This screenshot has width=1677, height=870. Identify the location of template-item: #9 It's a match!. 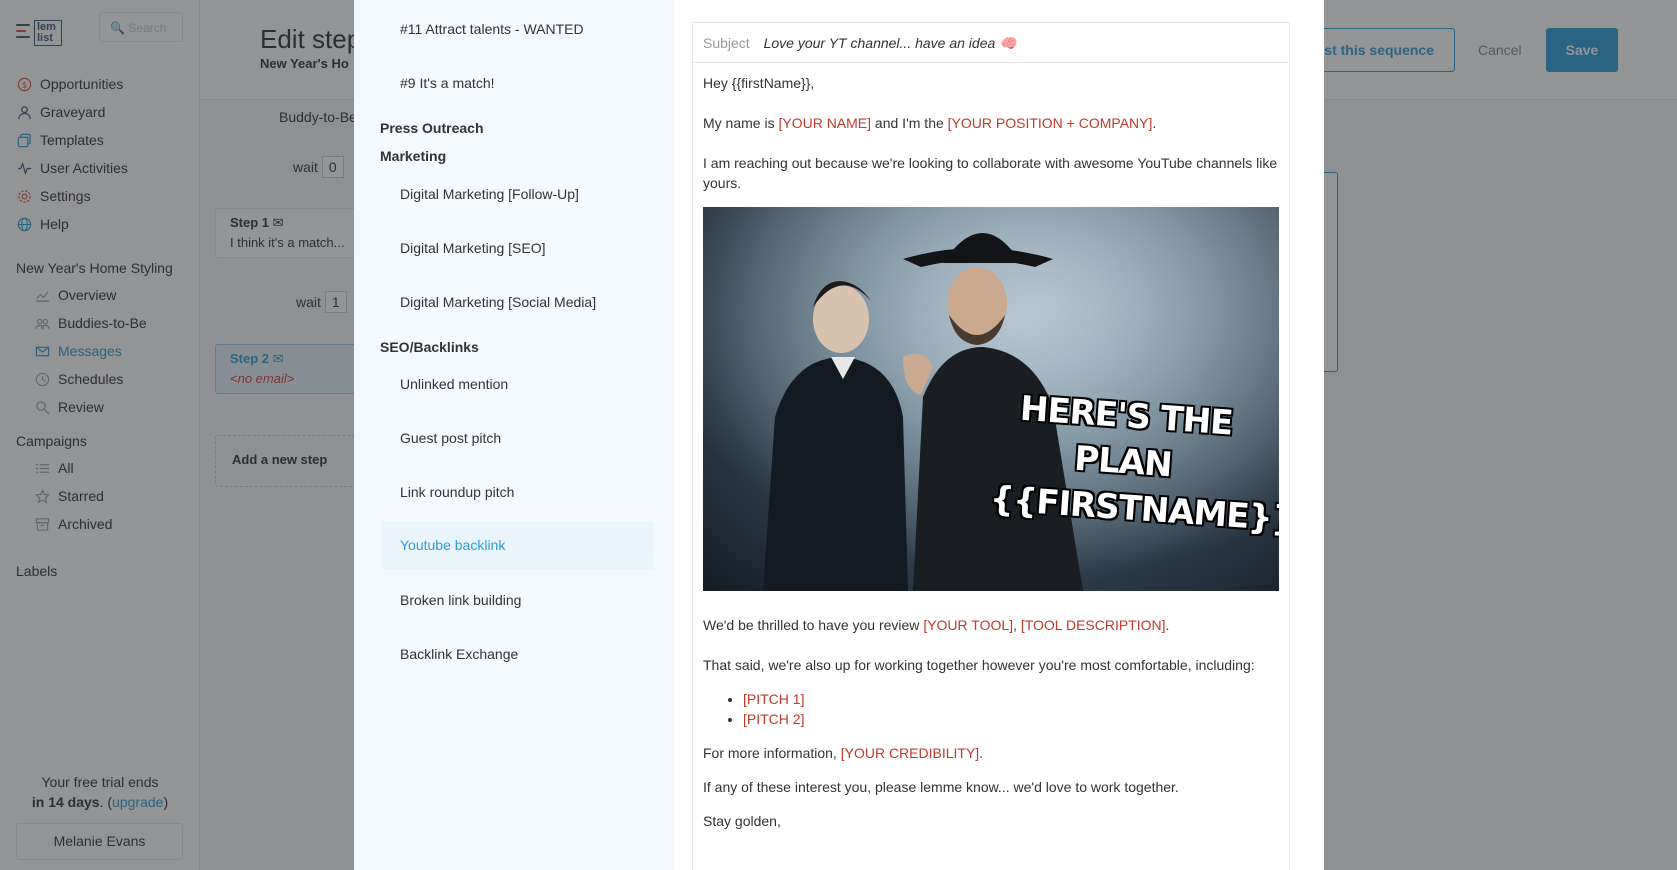
(518, 83).